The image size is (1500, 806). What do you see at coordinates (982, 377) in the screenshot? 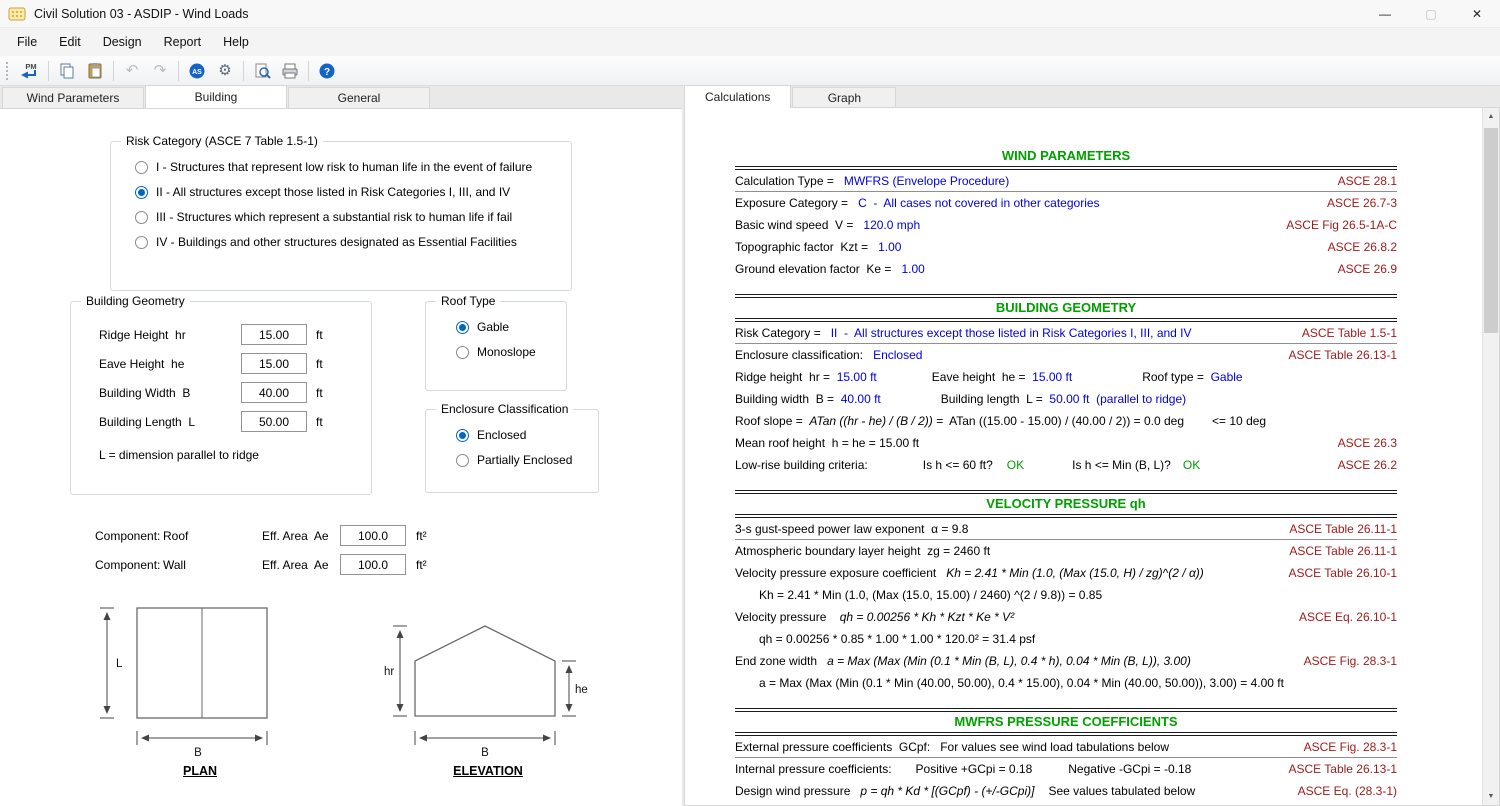
I see `report-segment: Eave height he =` at bounding box center [982, 377].